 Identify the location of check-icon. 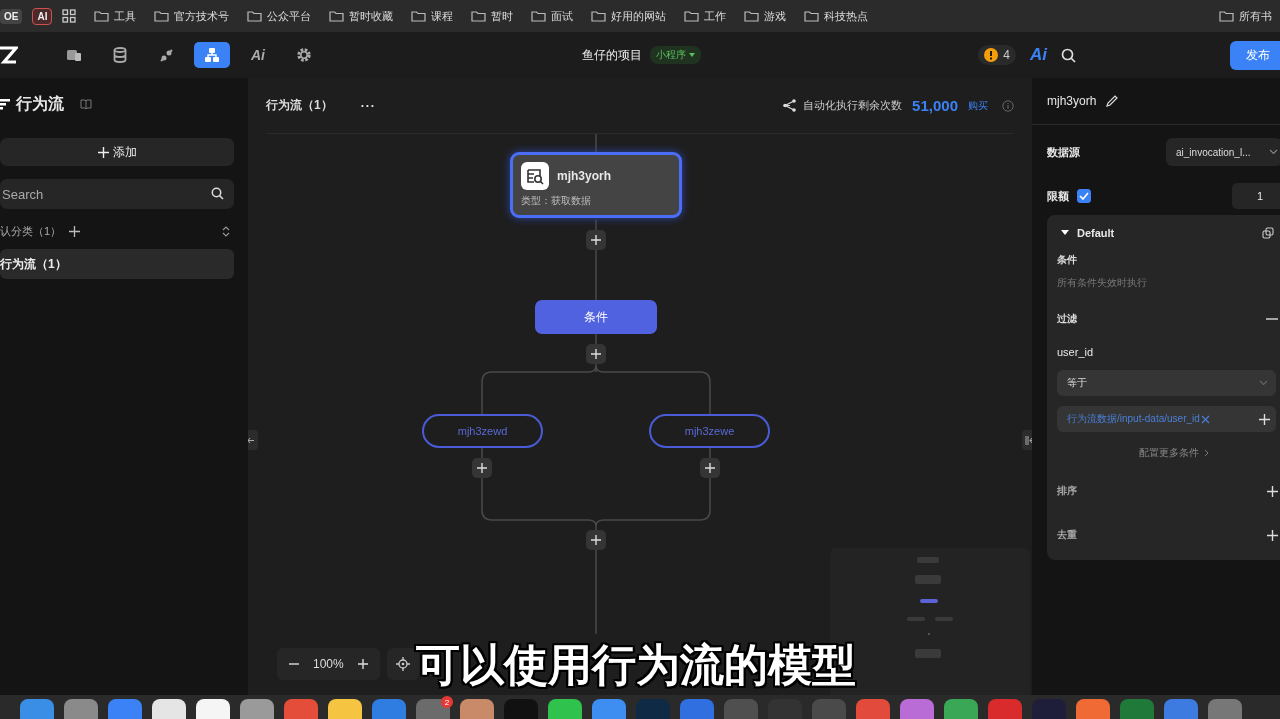
(1084, 196).